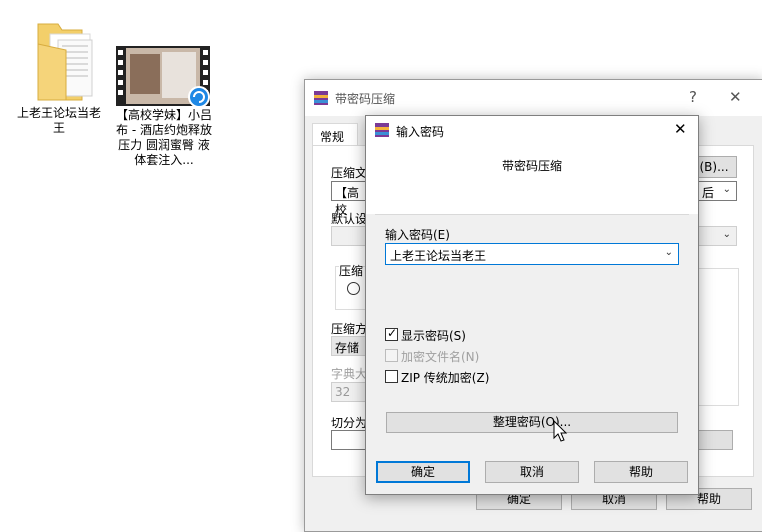 The image size is (762, 532). I want to click on desktop-folder-item: 上老王论坛当老王, so click(59, 75).